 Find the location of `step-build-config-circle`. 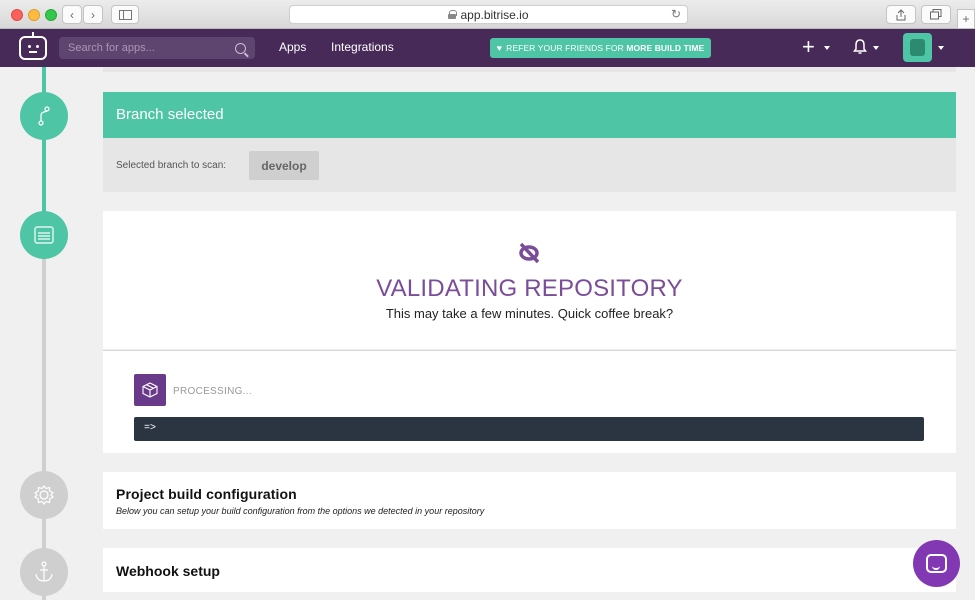

step-build-config-circle is located at coordinates (44, 495).